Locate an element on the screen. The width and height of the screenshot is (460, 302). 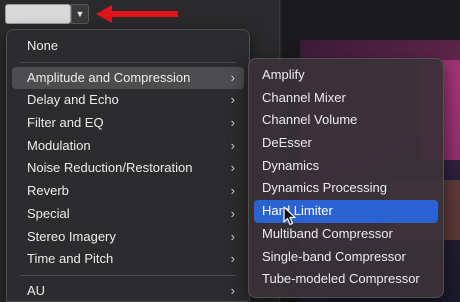
menu-item-label: Special is located at coordinates (48, 213).